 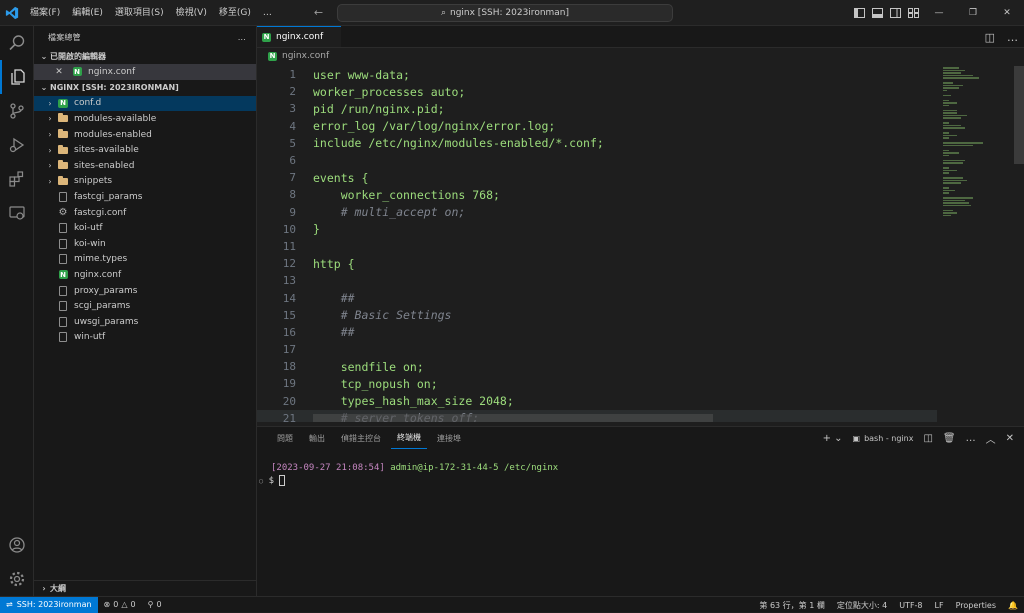 What do you see at coordinates (289, 367) in the screenshot?
I see `line-number: 18` at bounding box center [289, 367].